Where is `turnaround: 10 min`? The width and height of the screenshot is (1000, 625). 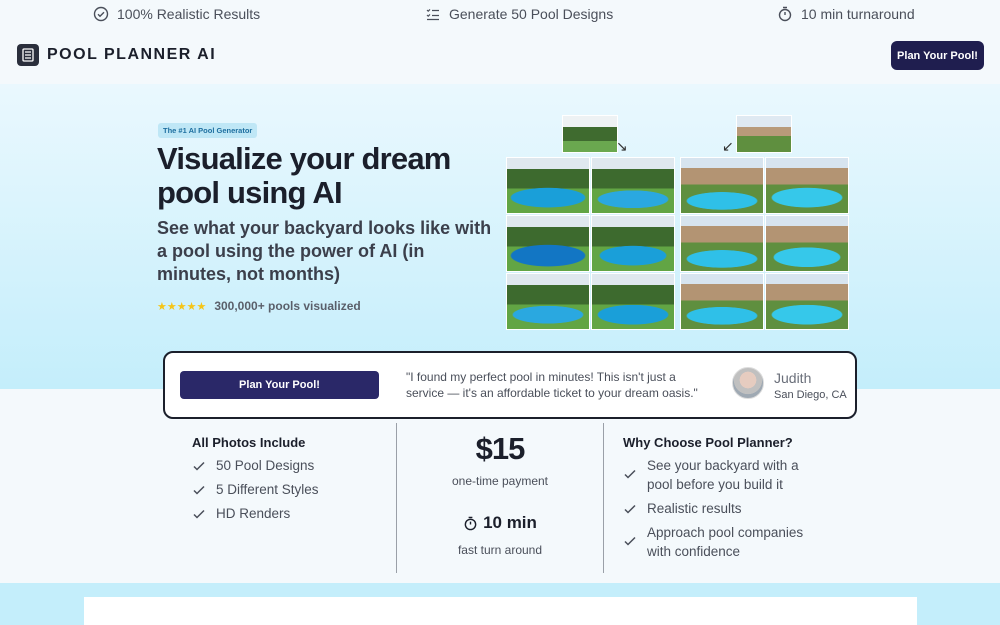 turnaround: 10 min is located at coordinates (500, 523).